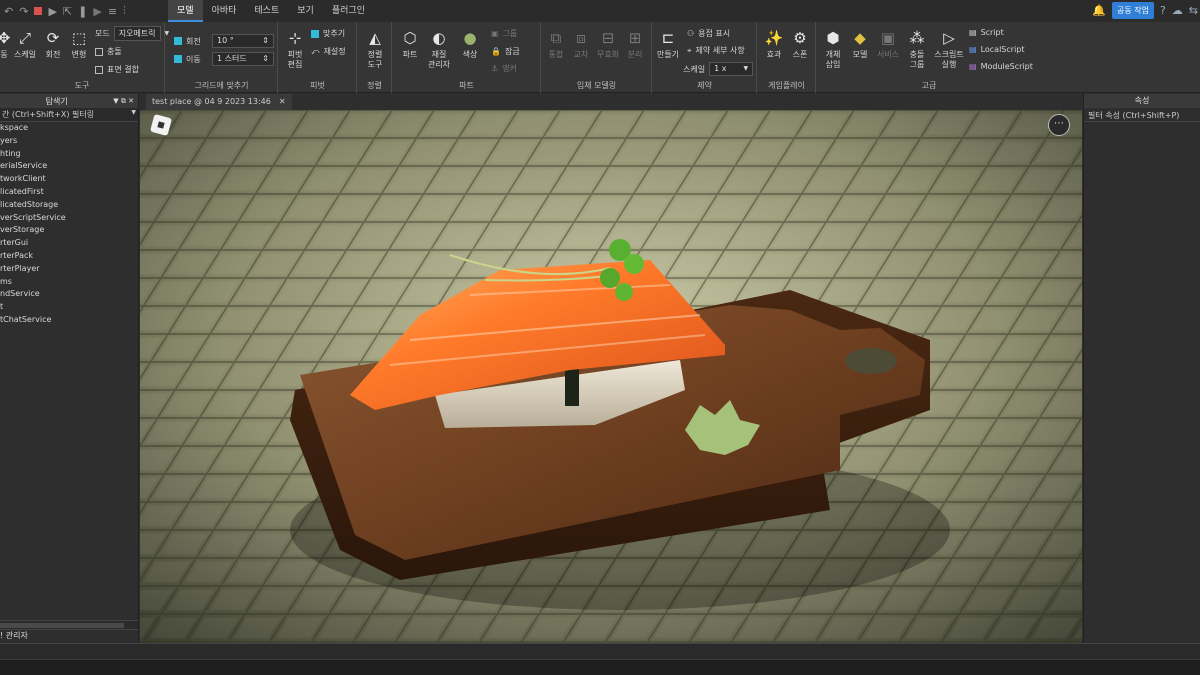  Describe the element at coordinates (348, 11) in the screenshot. I see `tab-plugins: 플러그인` at that location.